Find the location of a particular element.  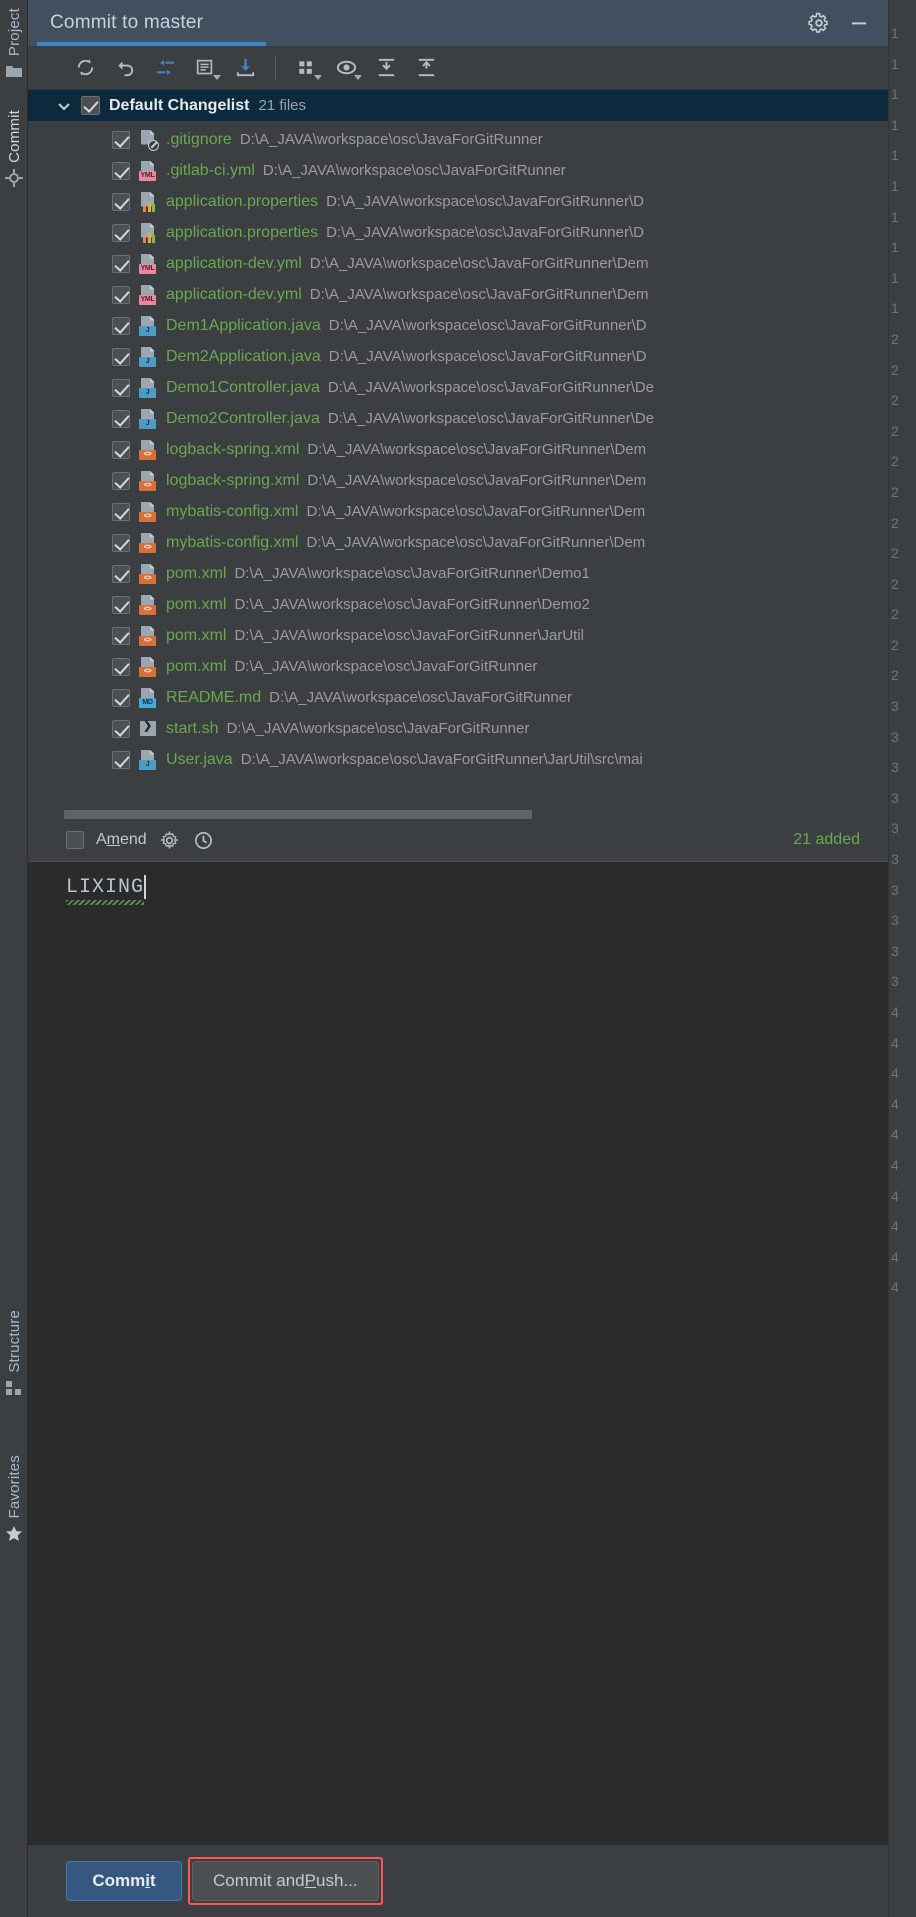

chevron-down-icon is located at coordinates (64, 106).